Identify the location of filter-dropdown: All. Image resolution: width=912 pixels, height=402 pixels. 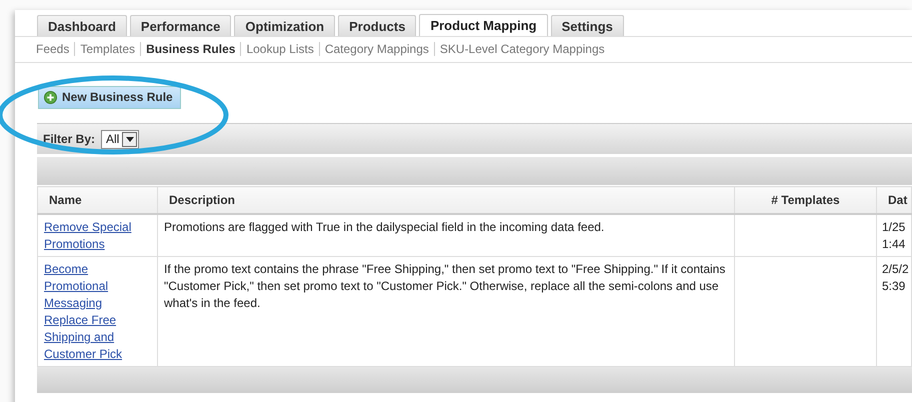
(120, 139).